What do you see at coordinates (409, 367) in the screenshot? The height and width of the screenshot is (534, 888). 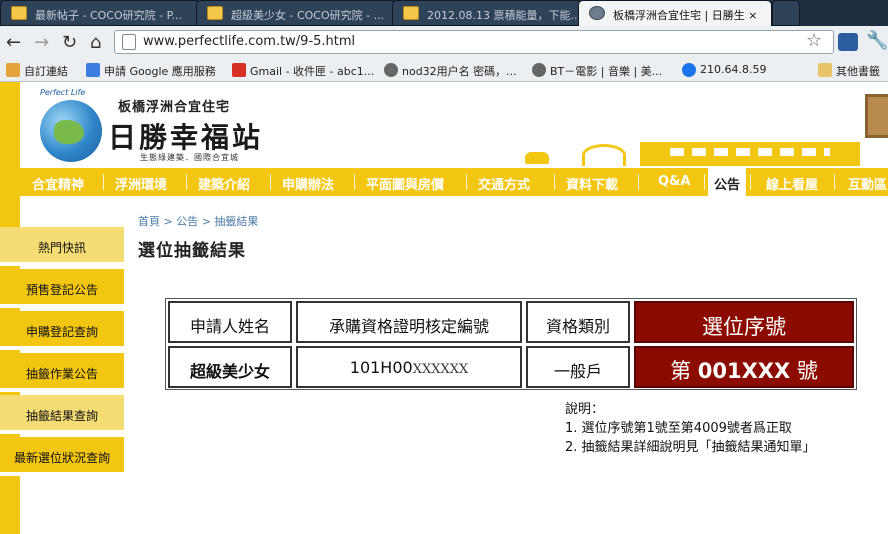 I see `cell-cert-no: 101H00XXXXXX` at bounding box center [409, 367].